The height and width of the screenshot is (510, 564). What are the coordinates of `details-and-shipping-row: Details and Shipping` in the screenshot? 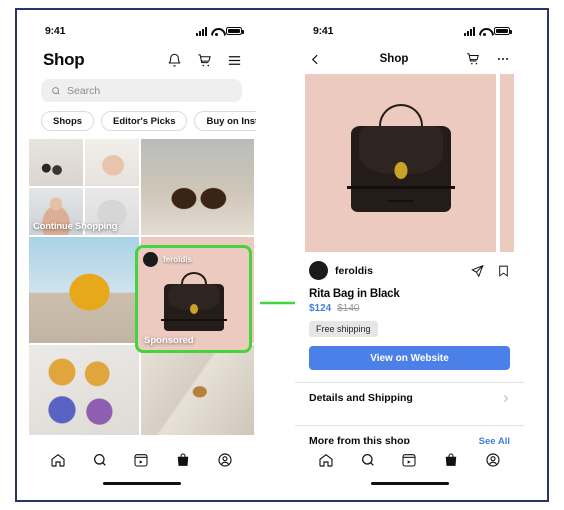 It's located at (409, 398).